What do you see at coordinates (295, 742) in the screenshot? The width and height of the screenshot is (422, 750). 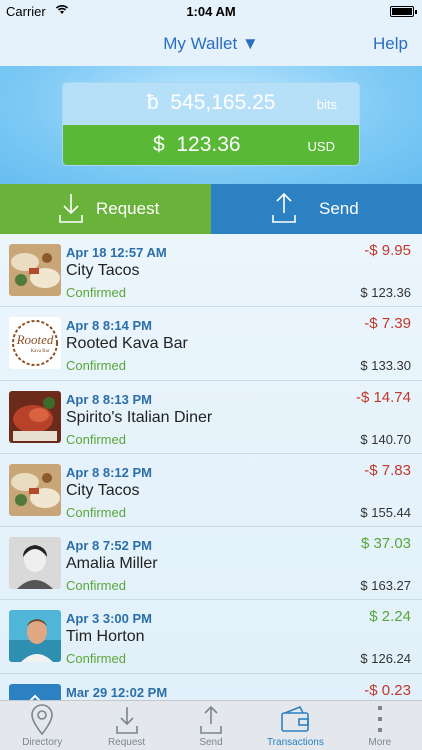 I see `tab-label: Transactions` at bounding box center [295, 742].